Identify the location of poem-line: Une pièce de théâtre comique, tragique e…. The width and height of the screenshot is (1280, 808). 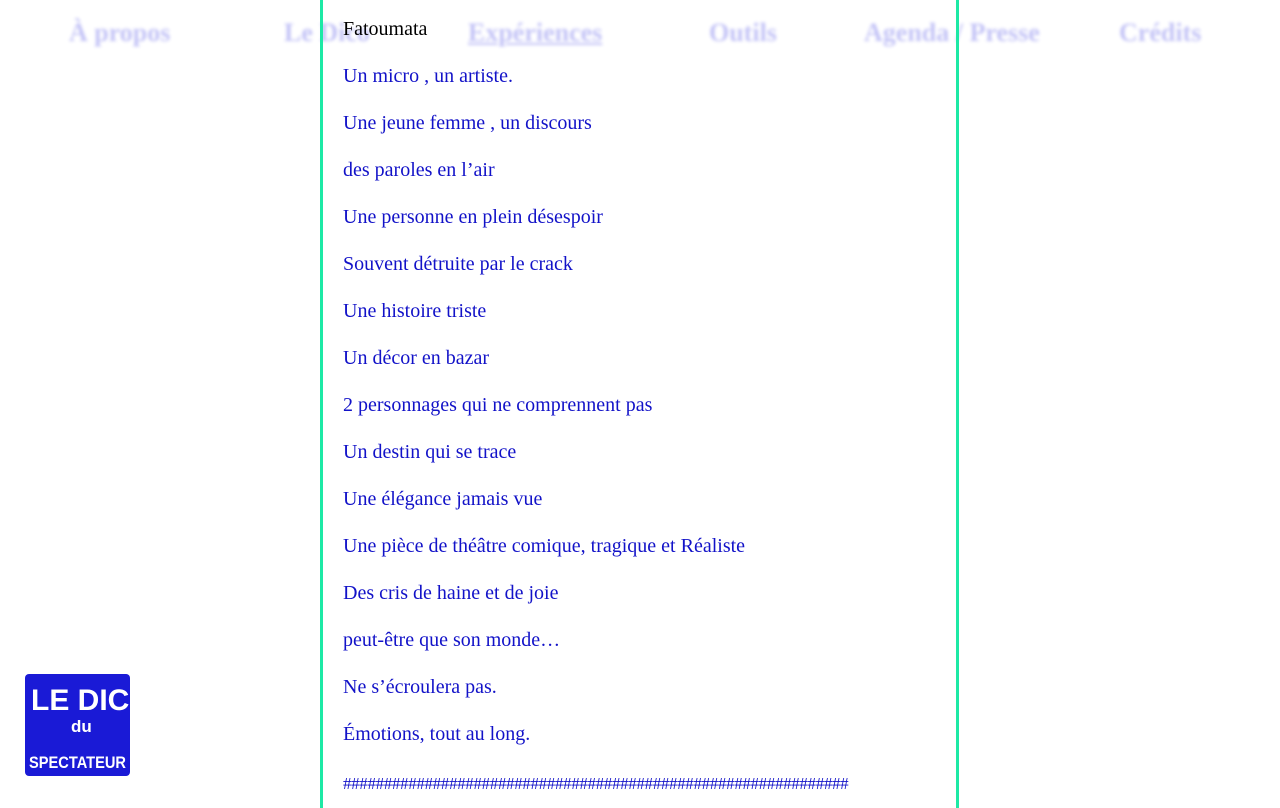
(544, 546).